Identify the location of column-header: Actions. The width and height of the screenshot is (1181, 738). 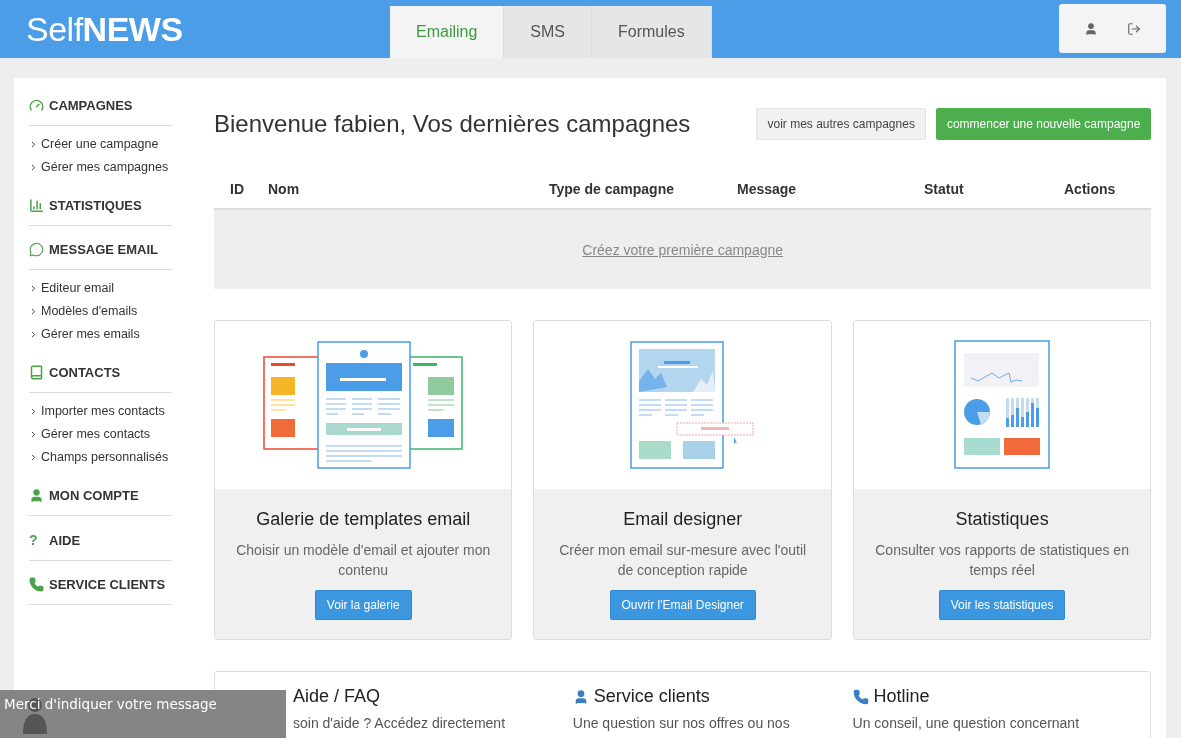
(1090, 189).